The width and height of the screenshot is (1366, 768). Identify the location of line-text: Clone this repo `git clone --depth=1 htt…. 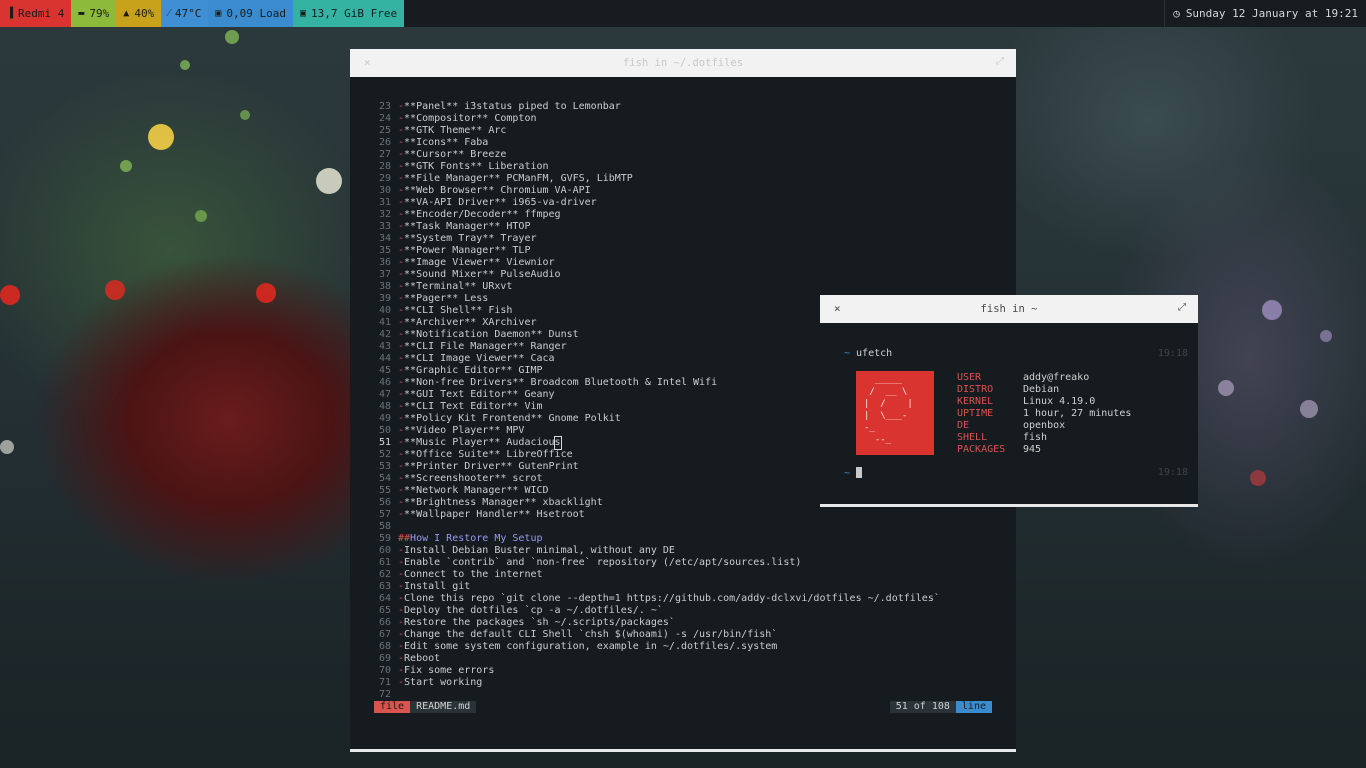
(672, 598).